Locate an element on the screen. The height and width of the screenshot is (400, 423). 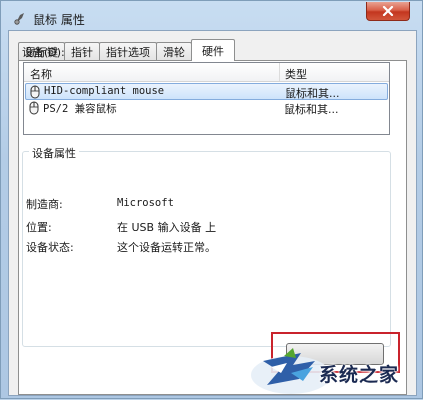
tab-label: 硬件 is located at coordinates (213, 51).